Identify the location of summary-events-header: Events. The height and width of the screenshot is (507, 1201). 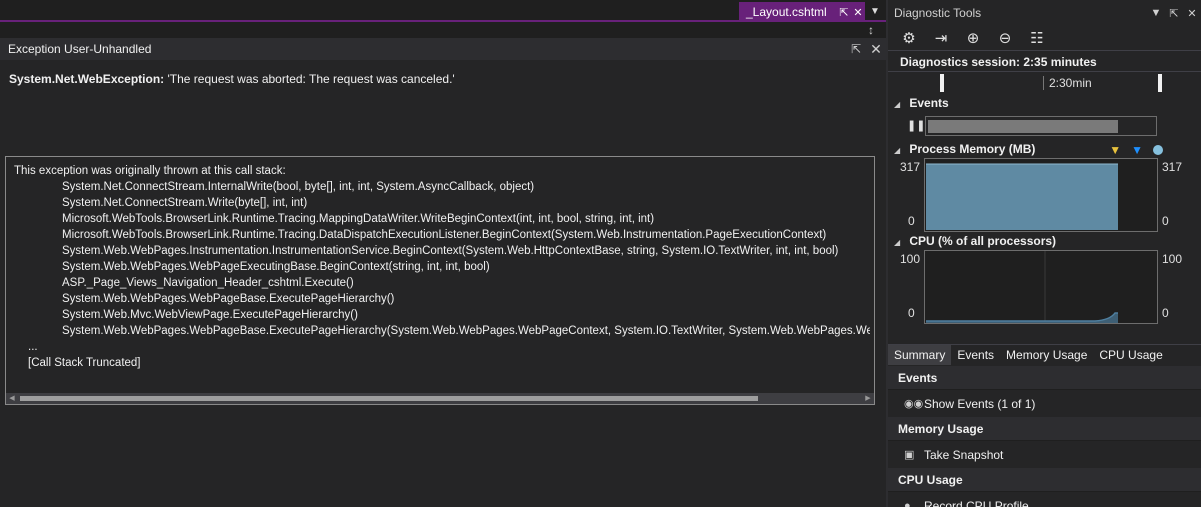
(1044, 378).